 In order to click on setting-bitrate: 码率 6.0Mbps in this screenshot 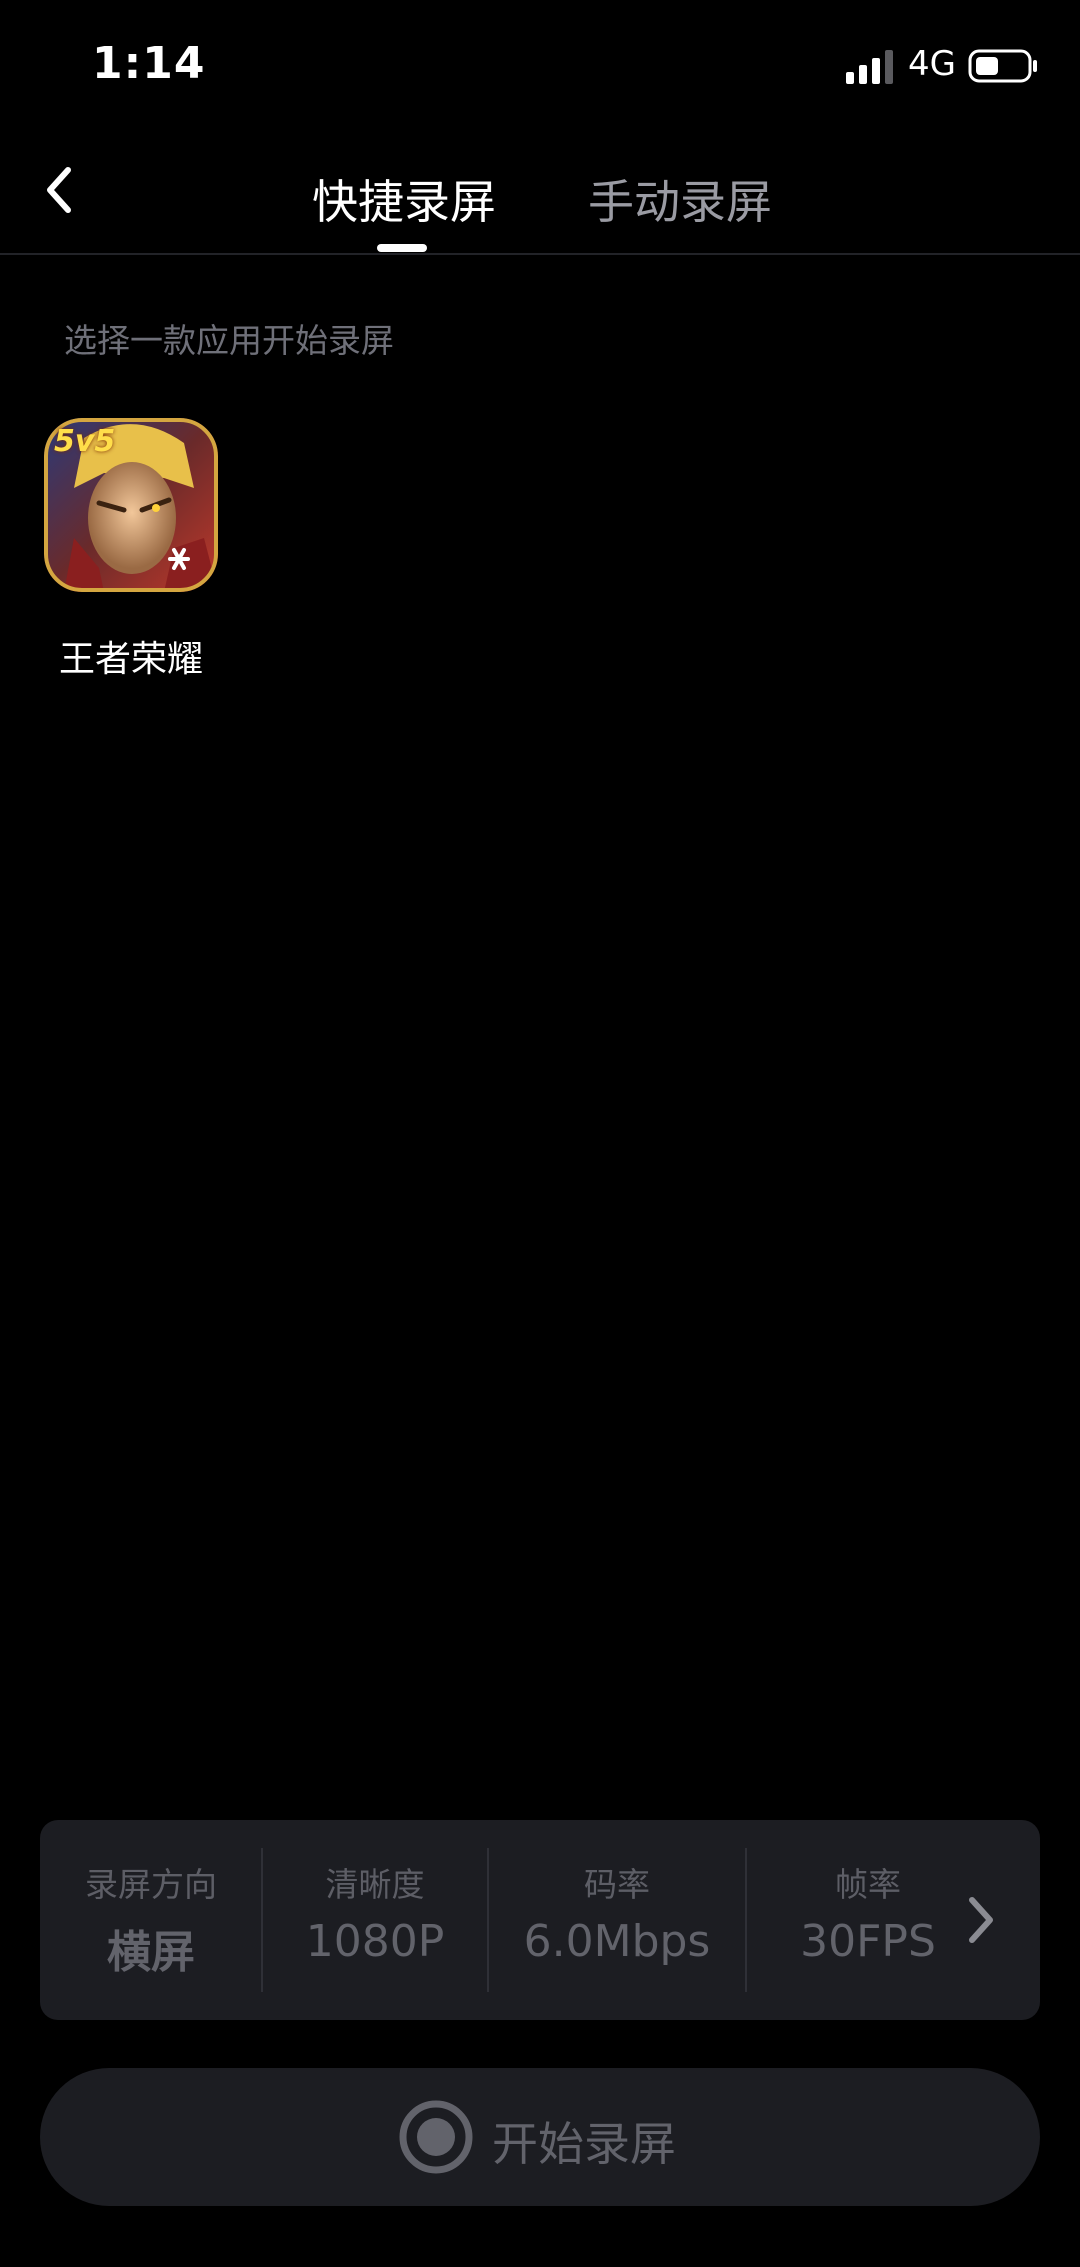, I will do `click(617, 1920)`.